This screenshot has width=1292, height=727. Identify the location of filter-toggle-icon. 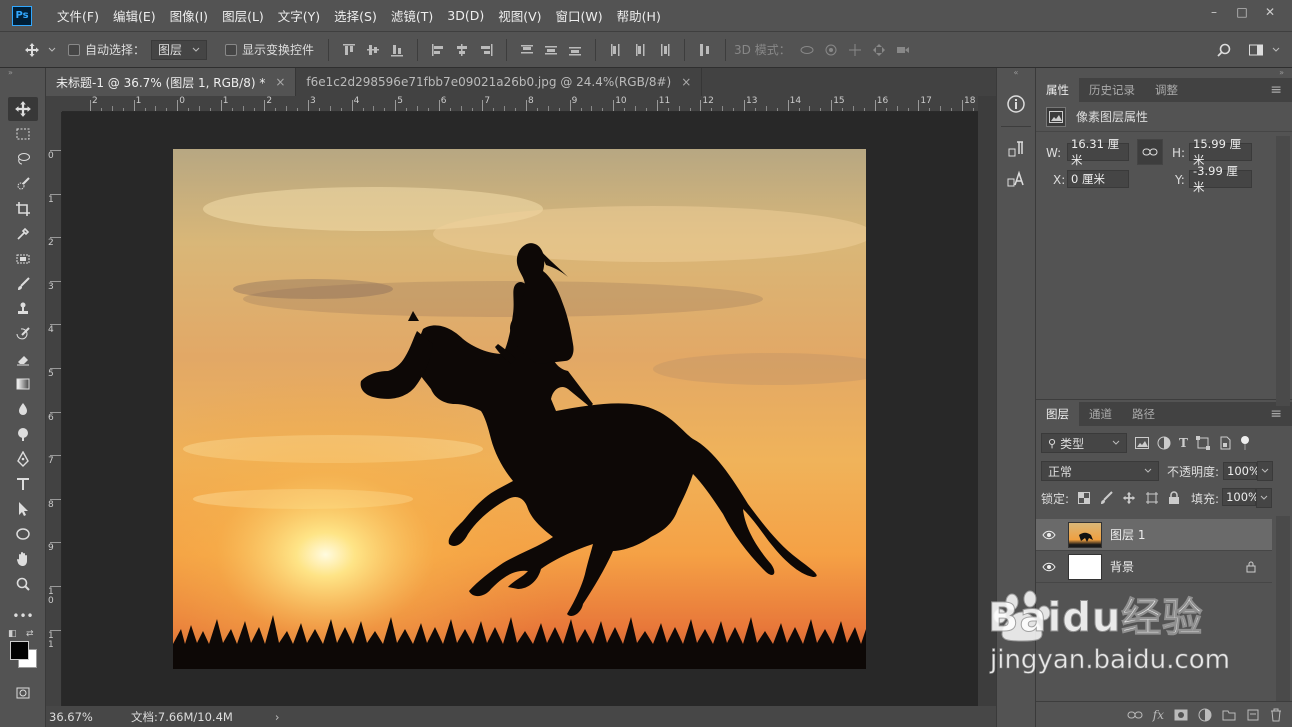
(1245, 443).